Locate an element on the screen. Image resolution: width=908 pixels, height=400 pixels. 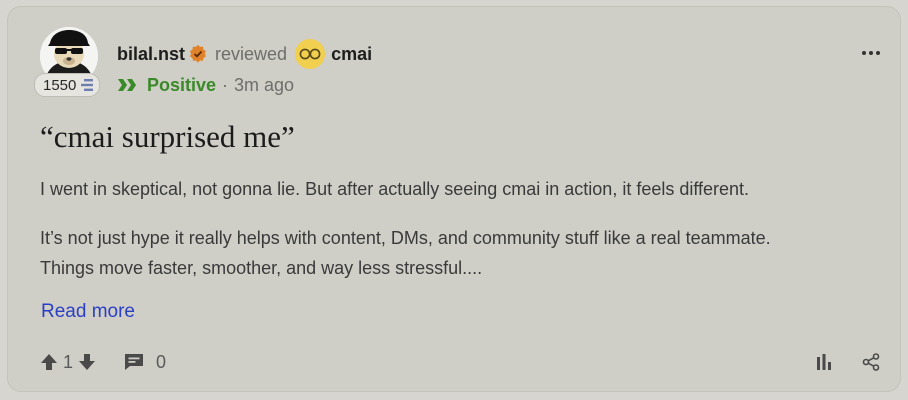
author-avatar-block: 1550 is located at coordinates (69, 65).